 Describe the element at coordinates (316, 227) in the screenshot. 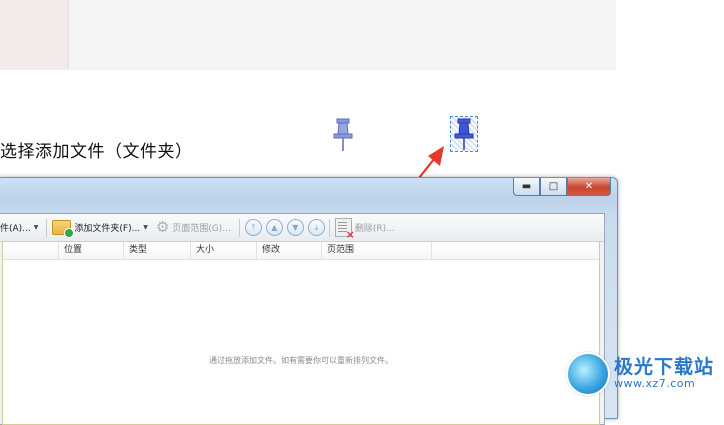

I see `move-bottom-icon: ⤓` at that location.